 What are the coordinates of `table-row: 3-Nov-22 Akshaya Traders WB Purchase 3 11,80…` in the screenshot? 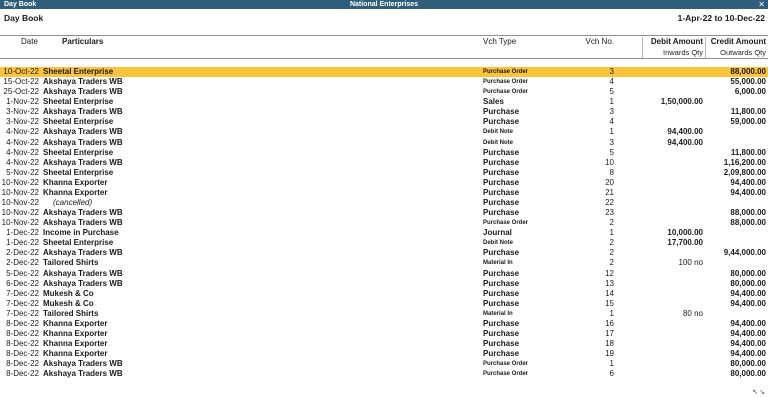 It's located at (384, 112).